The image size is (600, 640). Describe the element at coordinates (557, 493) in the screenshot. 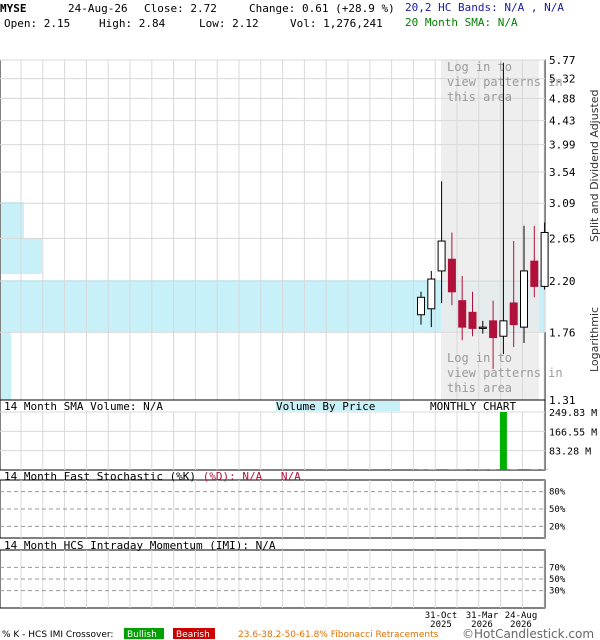

I see `oscillator-tick-label: 80%` at that location.